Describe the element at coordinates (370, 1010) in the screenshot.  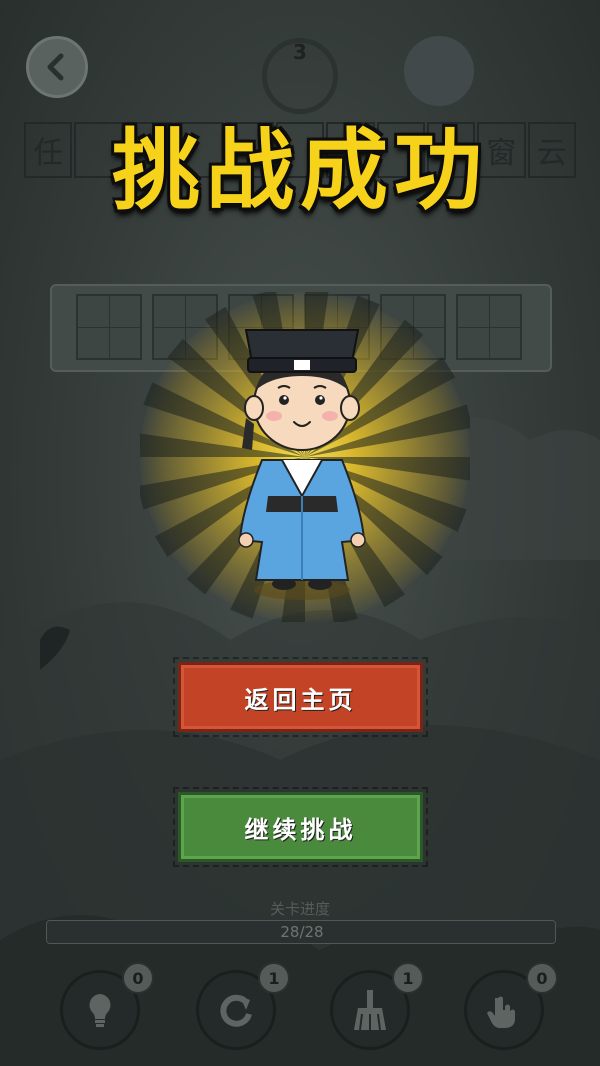
I see `broom-icon` at that location.